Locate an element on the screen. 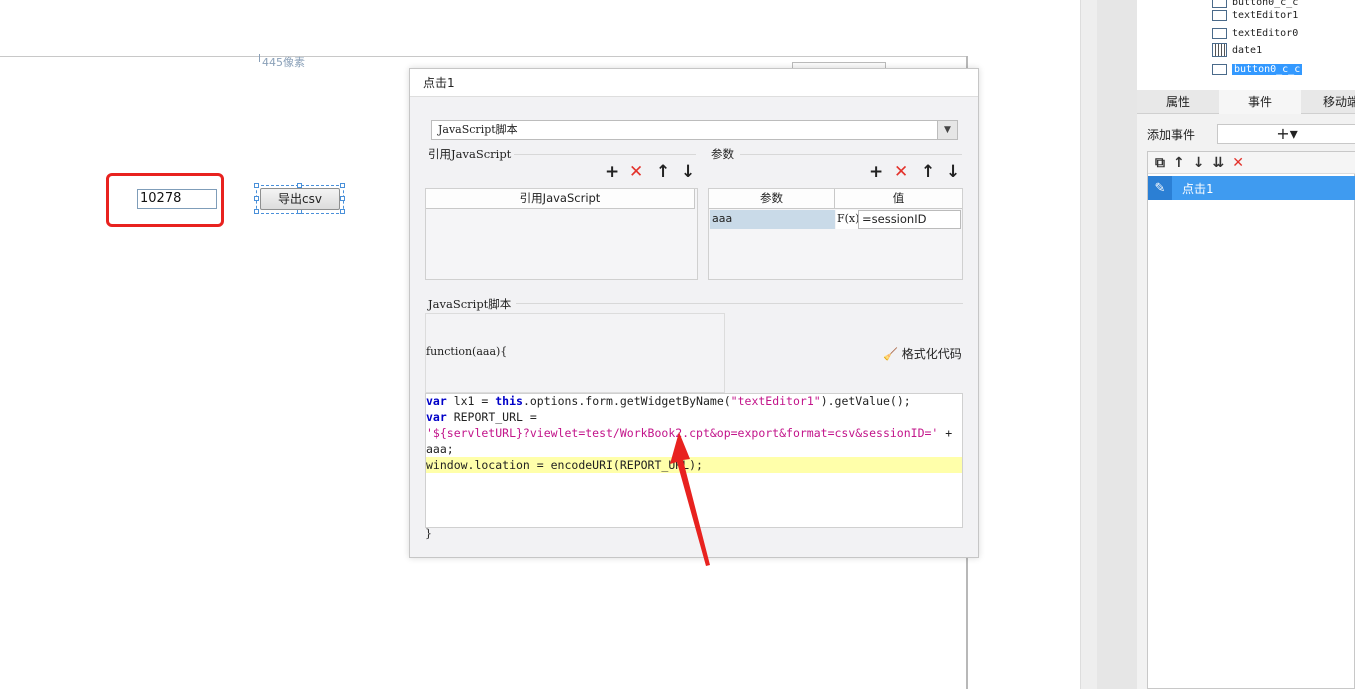 This screenshot has width=1355, height=689. ref-js-group-title: 引用JavaScript is located at coordinates (470, 154).